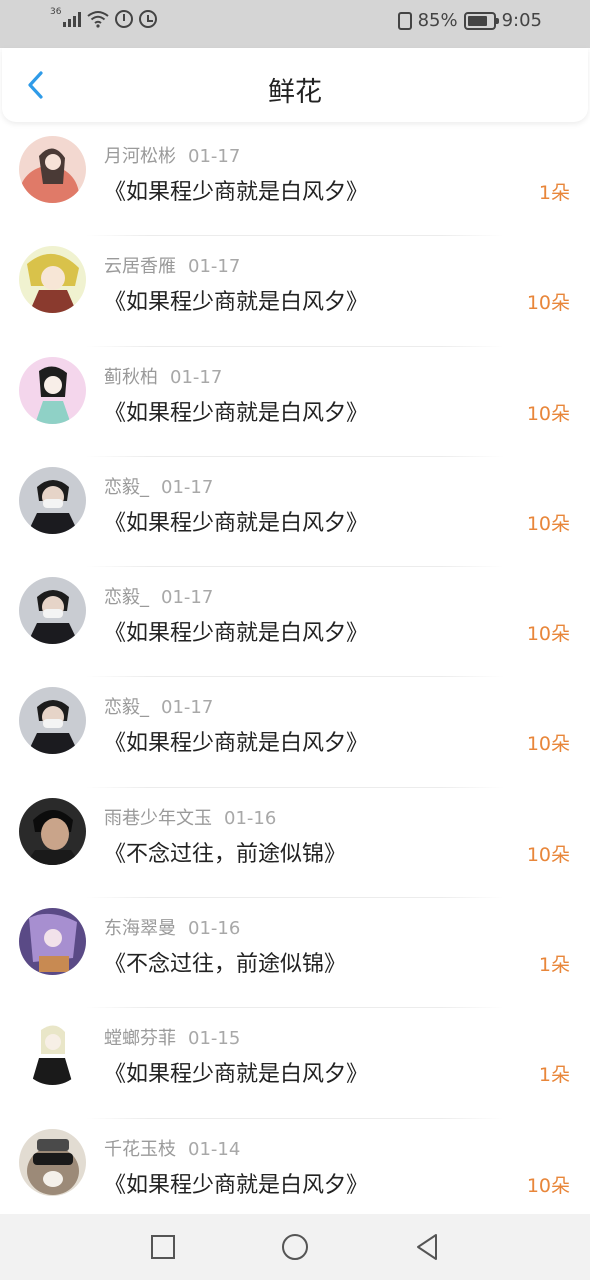 The image size is (590, 1280). Describe the element at coordinates (163, 376) in the screenshot. I see `name-line: 蓟秋柏 01-17` at that location.